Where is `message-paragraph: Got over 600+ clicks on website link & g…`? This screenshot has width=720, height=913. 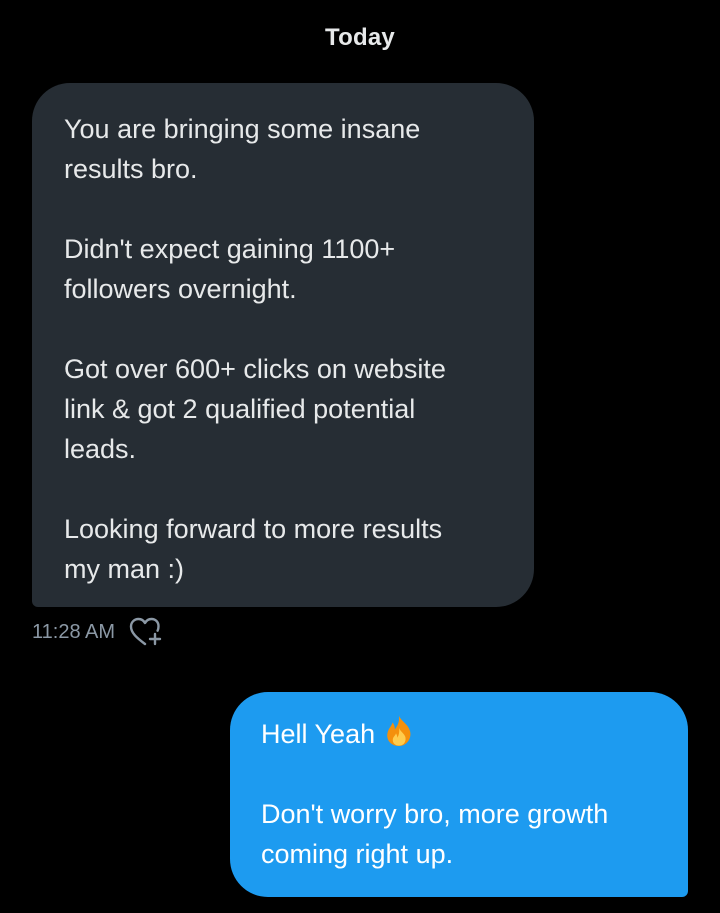 message-paragraph: Got over 600+ clicks on website link & g… is located at coordinates (255, 409).